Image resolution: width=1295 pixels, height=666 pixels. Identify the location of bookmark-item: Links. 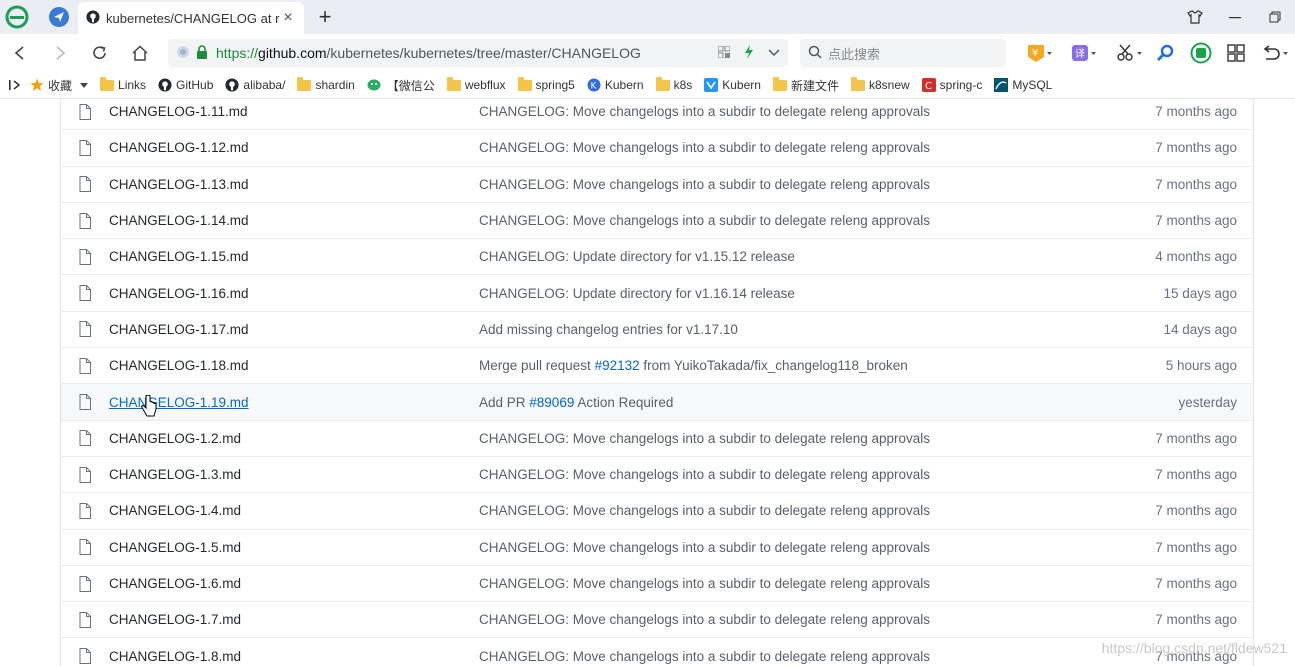
(123, 85).